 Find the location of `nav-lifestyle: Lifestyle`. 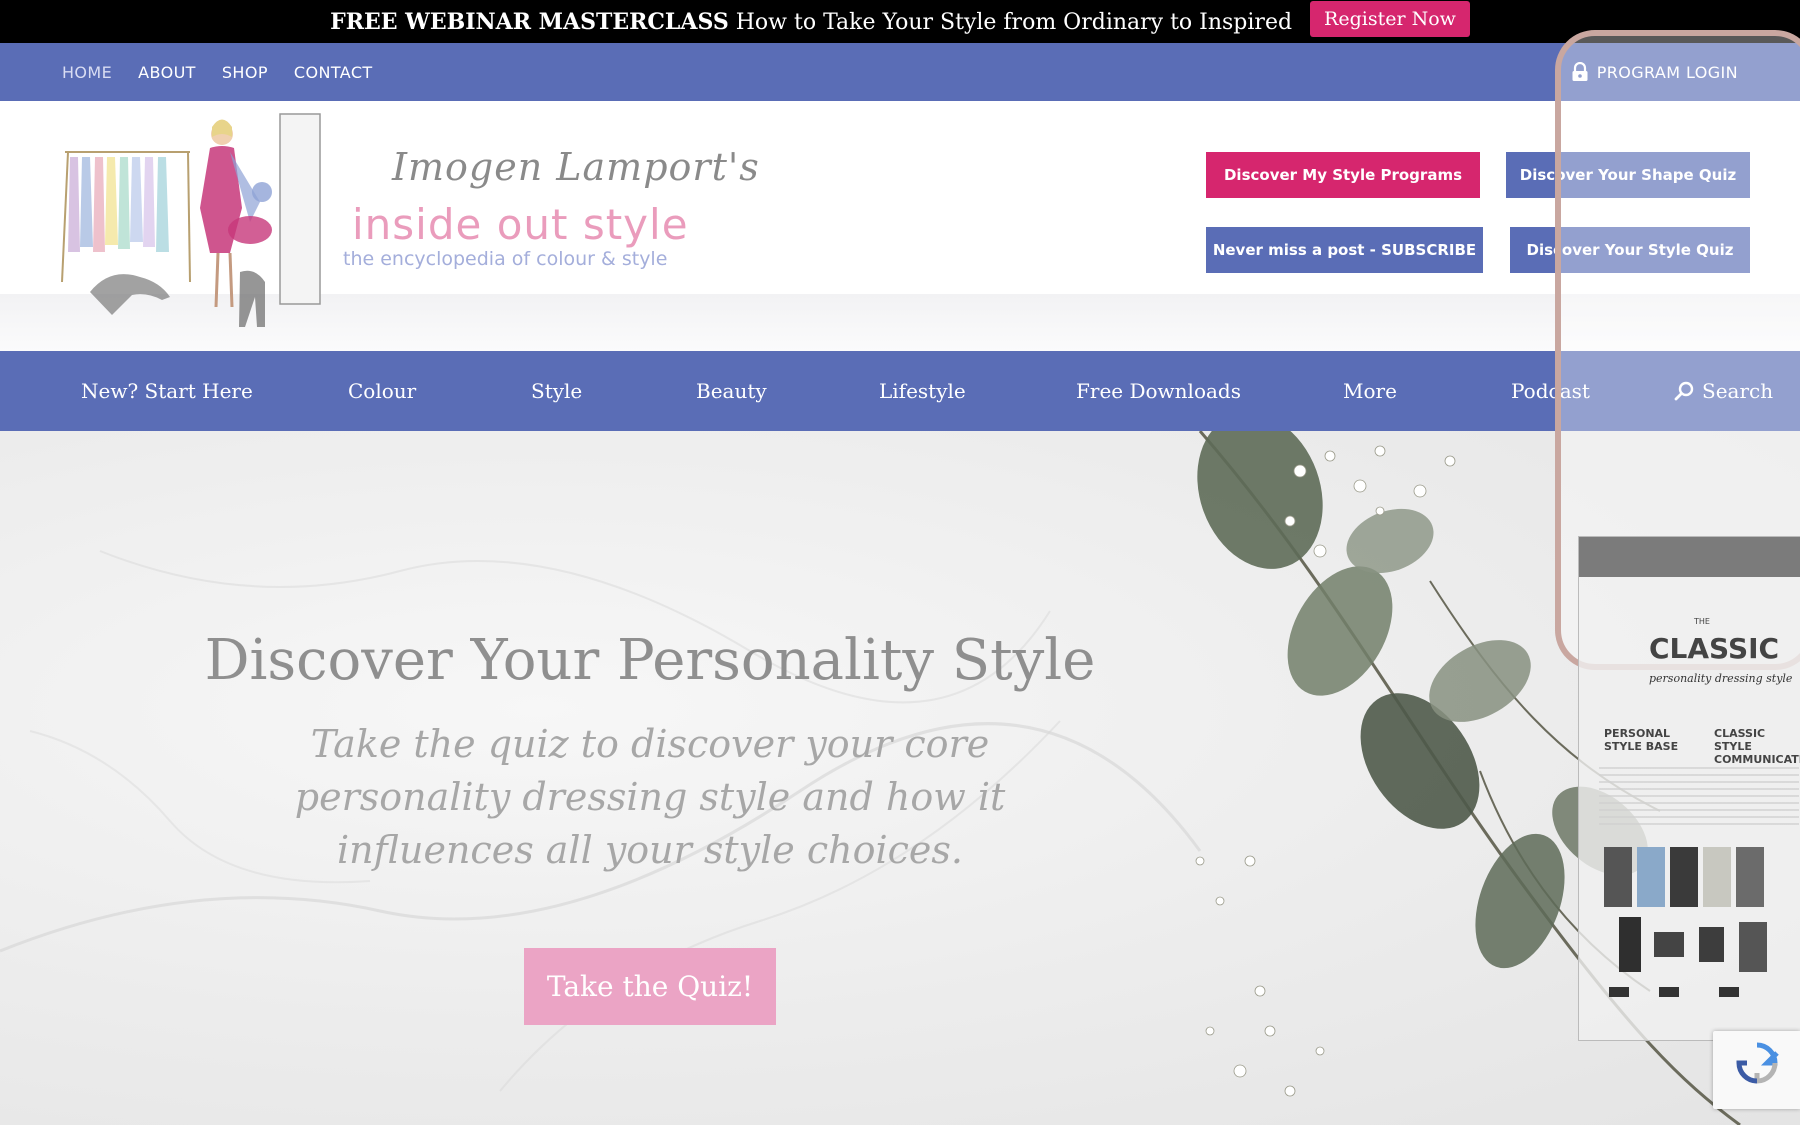

nav-lifestyle: Lifestyle is located at coordinates (922, 391).